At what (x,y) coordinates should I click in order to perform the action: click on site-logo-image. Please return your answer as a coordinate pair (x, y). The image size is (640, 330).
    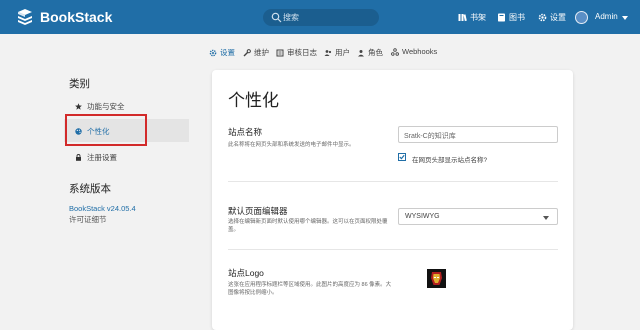
    Looking at the image, I should click on (436, 278).